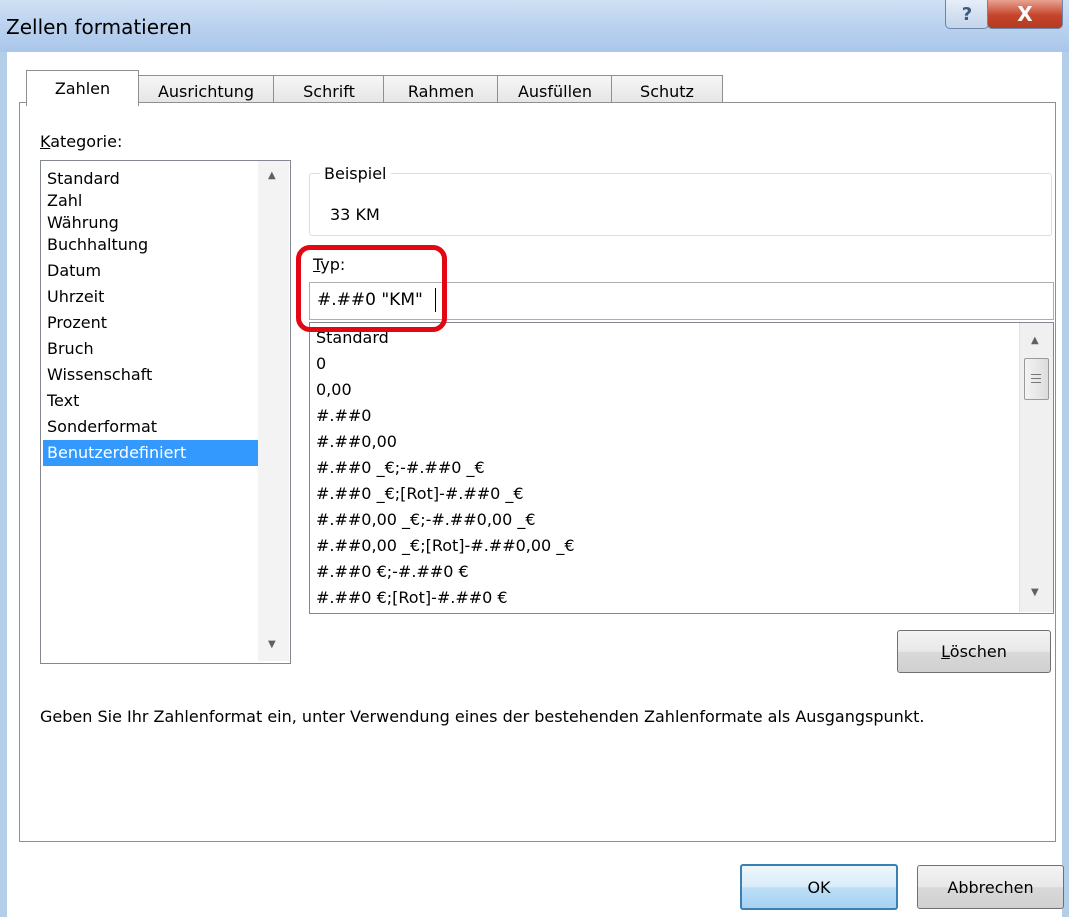 The width and height of the screenshot is (1069, 917). Describe the element at coordinates (441, 91) in the screenshot. I see `tab-label: Rahmen` at that location.